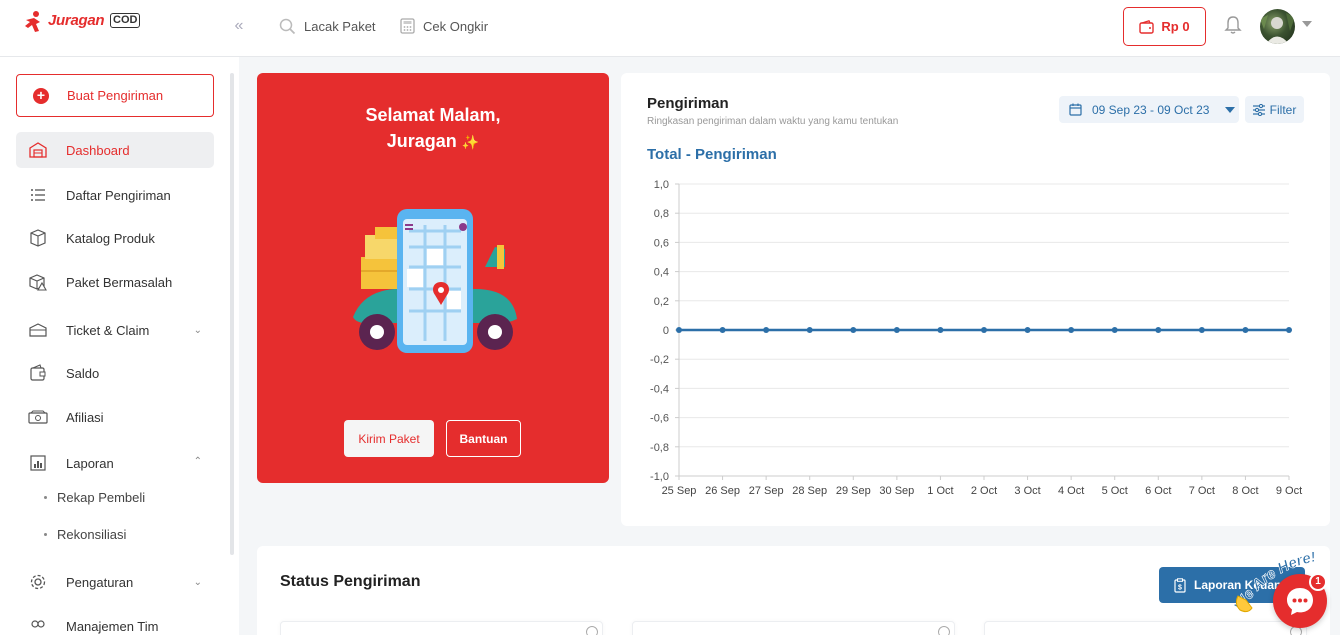  What do you see at coordinates (38, 282) in the screenshot?
I see `box-warning-icon` at bounding box center [38, 282].